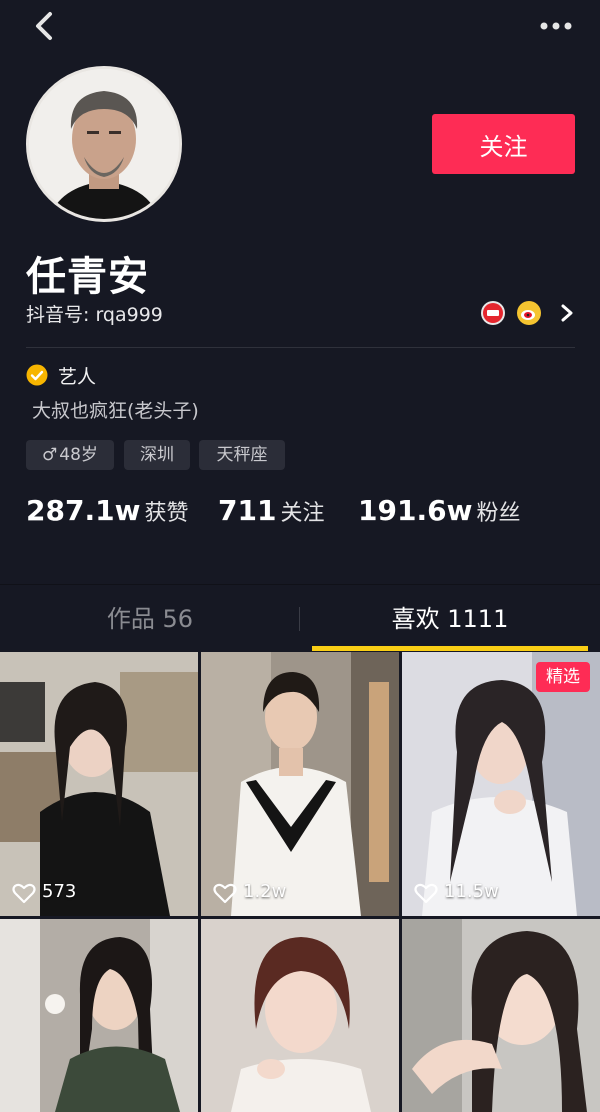 This screenshot has height=1112, width=600. What do you see at coordinates (37, 375) in the screenshot?
I see `verified-check-icon` at bounding box center [37, 375].